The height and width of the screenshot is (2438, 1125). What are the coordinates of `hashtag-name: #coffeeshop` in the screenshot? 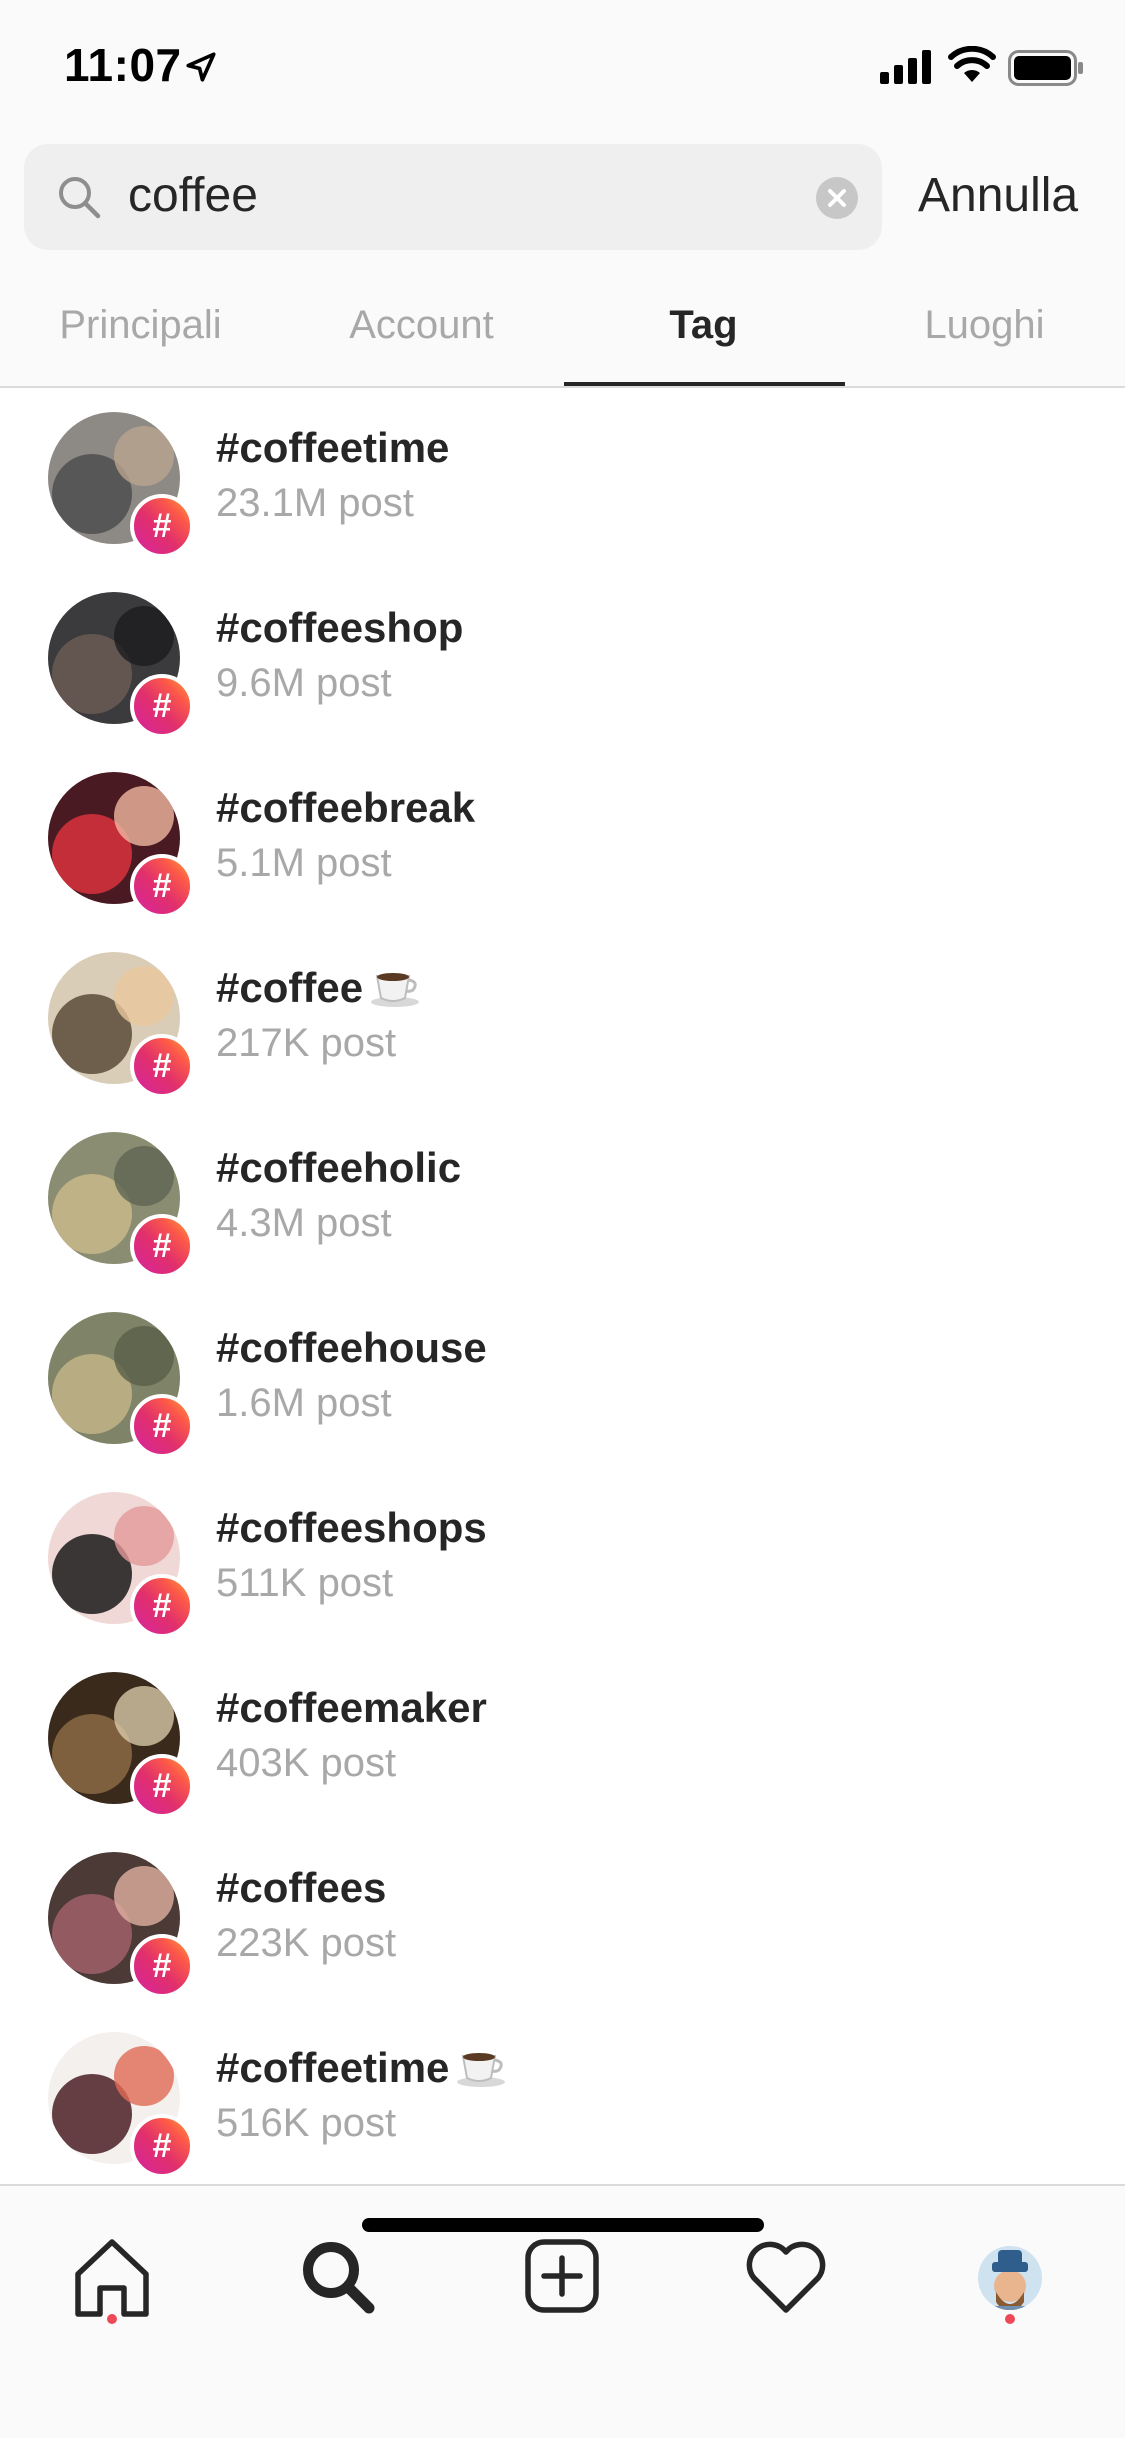 It's located at (339, 628).